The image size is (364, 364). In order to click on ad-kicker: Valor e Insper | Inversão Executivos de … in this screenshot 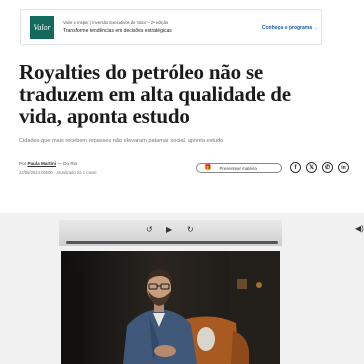, I will do `click(116, 22)`.